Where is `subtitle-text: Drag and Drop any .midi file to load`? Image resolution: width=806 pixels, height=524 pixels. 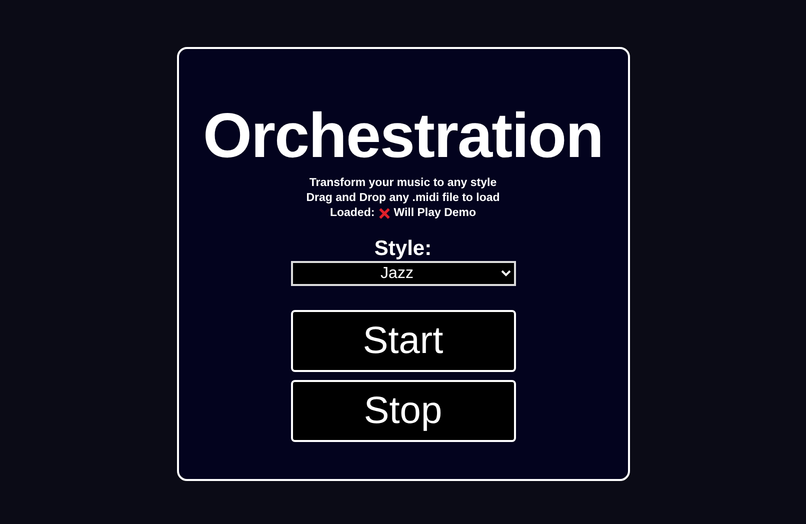
subtitle-text: Drag and Drop any .midi file to load is located at coordinates (403, 198).